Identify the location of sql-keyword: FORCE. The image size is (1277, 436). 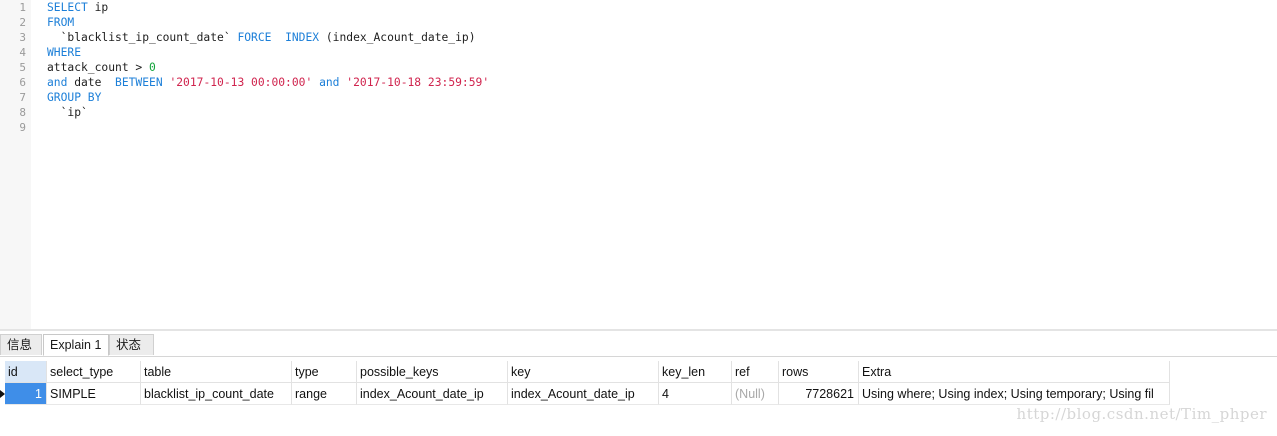
(254, 37).